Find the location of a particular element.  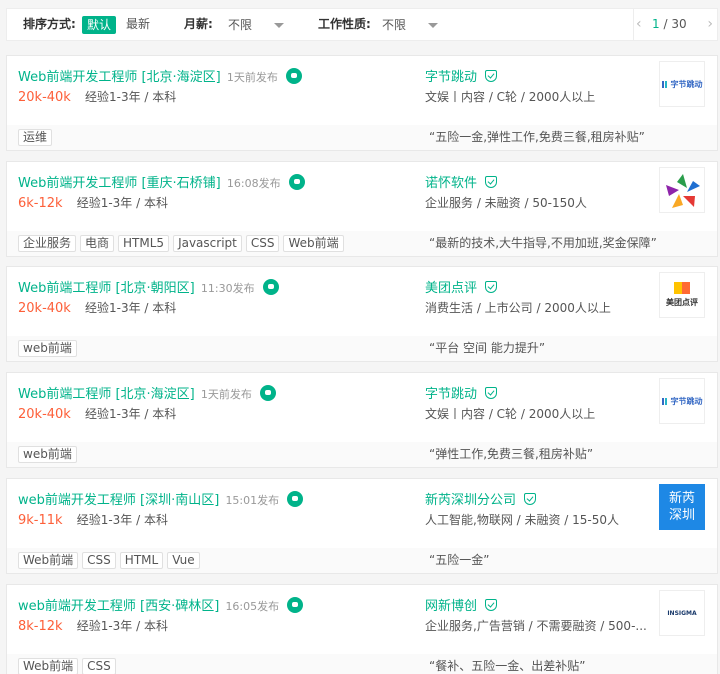

salary-line: 6k-12k 经验1-3年 / 本科 is located at coordinates (93, 202).